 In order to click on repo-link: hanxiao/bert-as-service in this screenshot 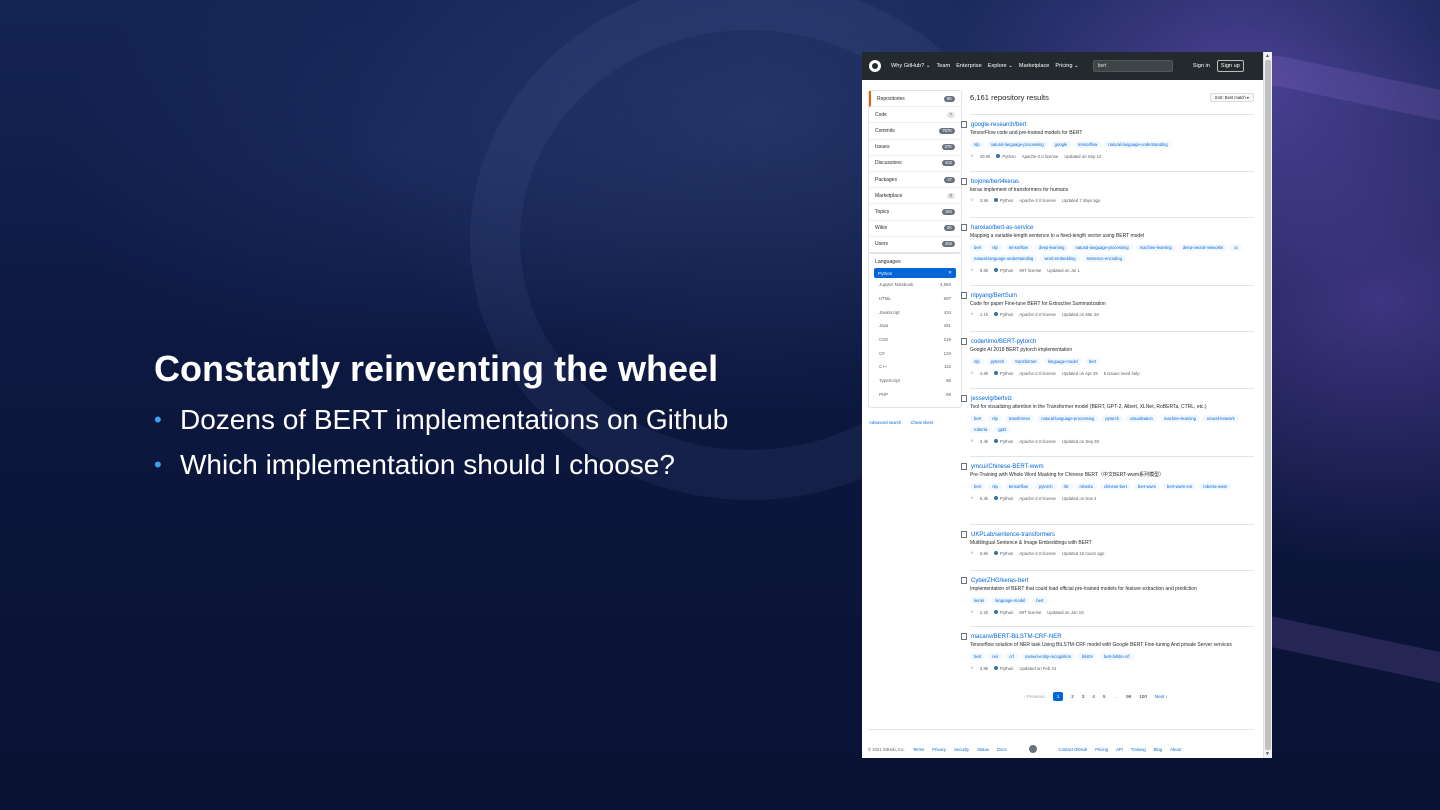, I will do `click(1107, 227)`.